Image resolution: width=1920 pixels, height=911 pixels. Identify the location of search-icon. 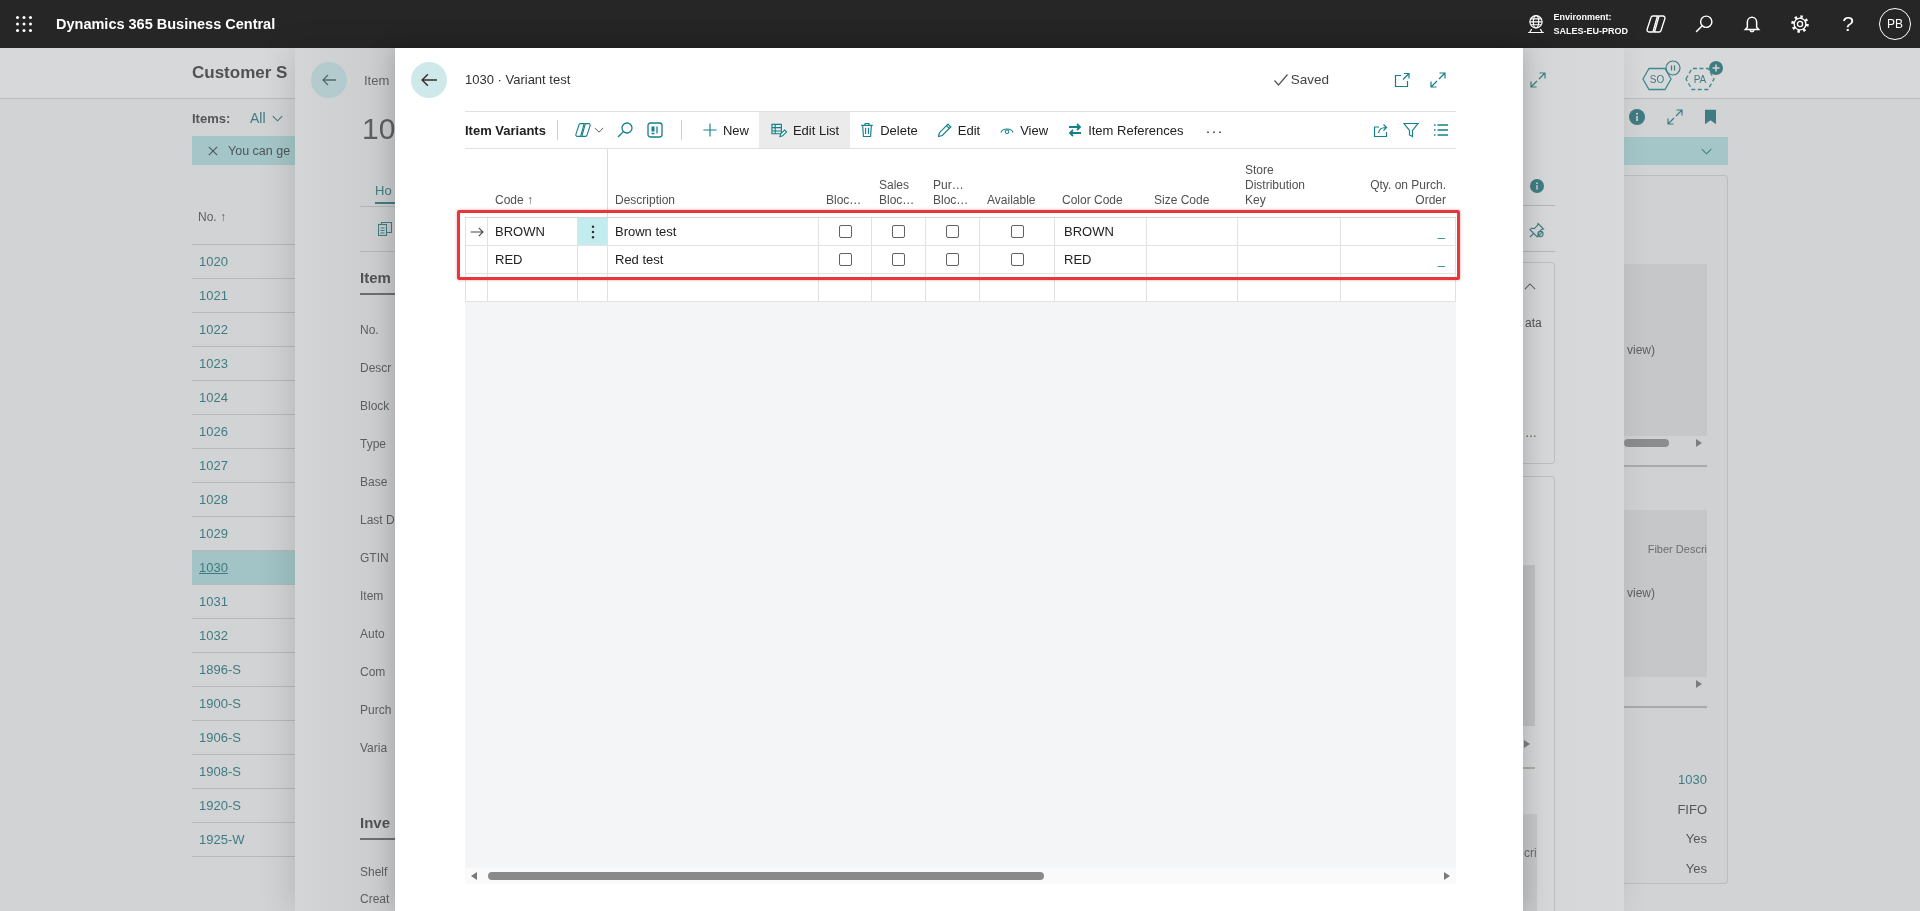
(1704, 24).